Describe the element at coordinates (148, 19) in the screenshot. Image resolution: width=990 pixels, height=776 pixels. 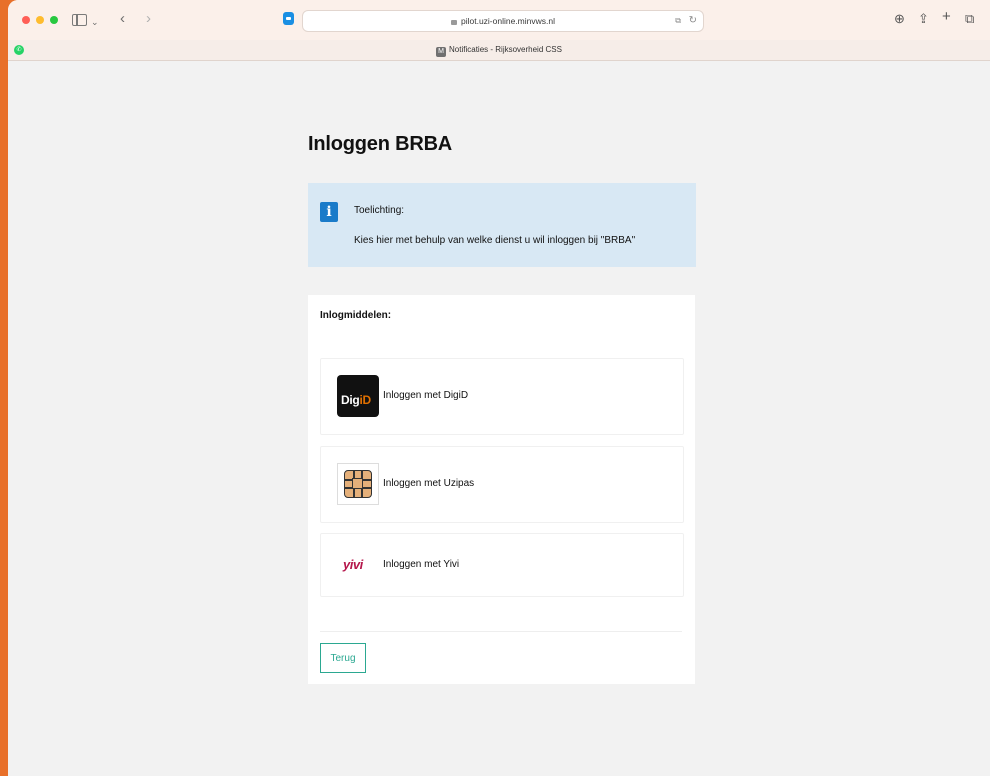
I see `forward-icon: ›` at that location.